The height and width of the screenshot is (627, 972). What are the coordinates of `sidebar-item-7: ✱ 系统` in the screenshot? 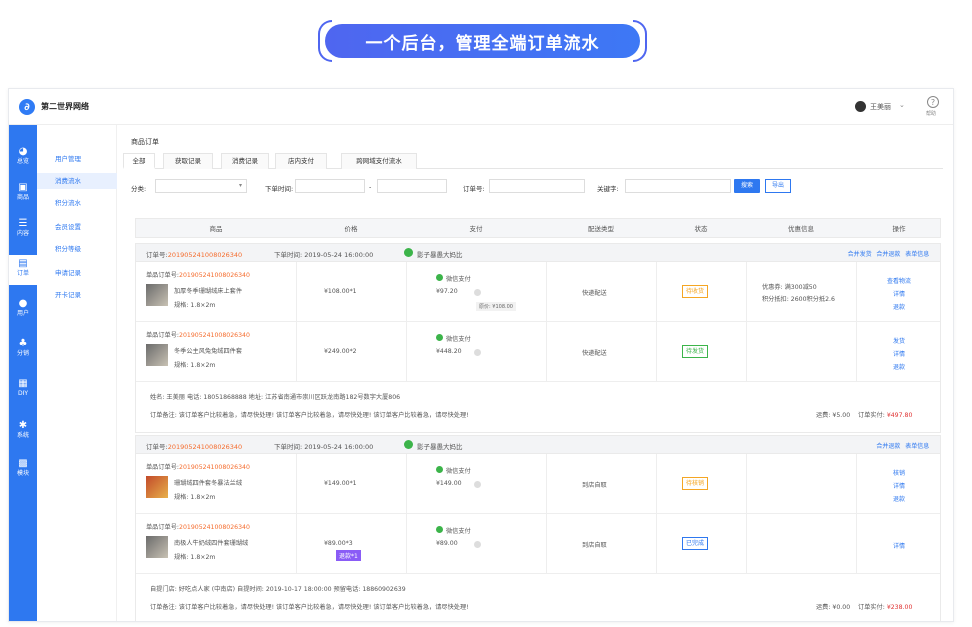 It's located at (23, 432).